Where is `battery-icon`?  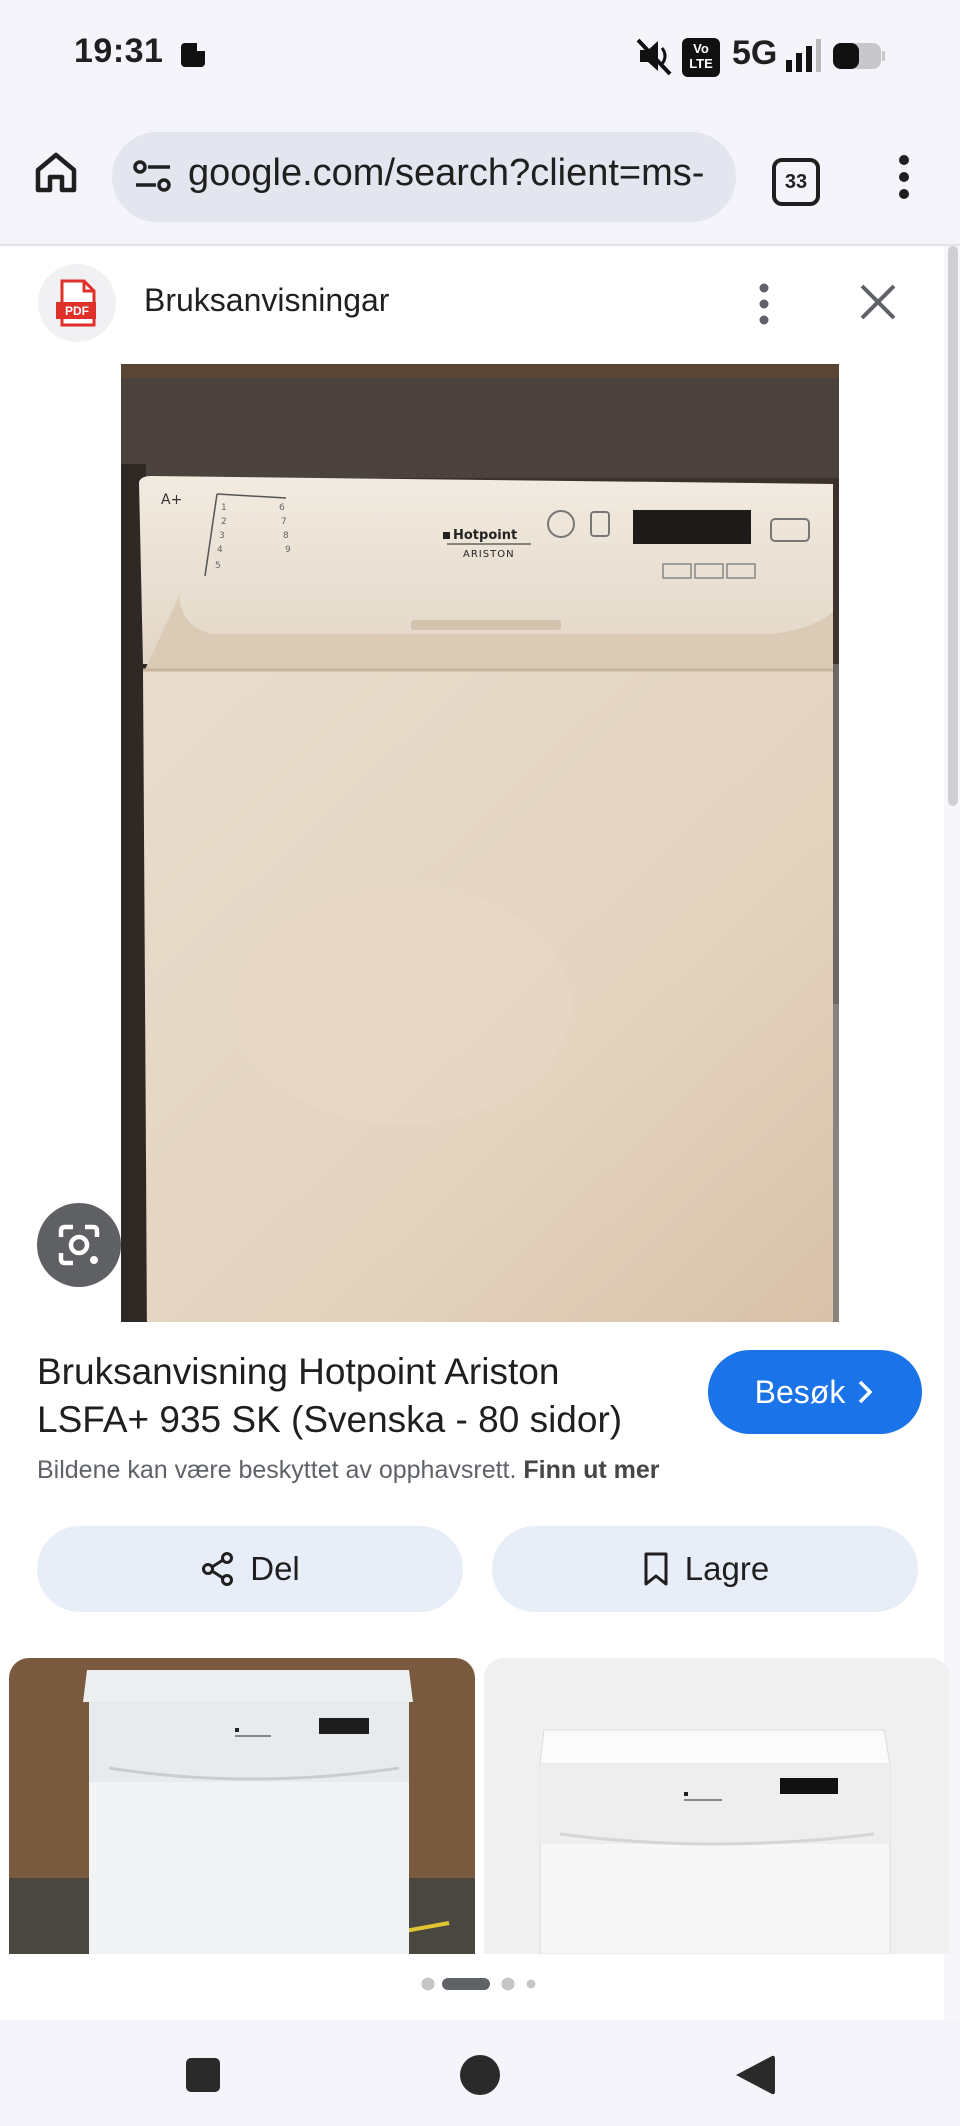 battery-icon is located at coordinates (859, 56).